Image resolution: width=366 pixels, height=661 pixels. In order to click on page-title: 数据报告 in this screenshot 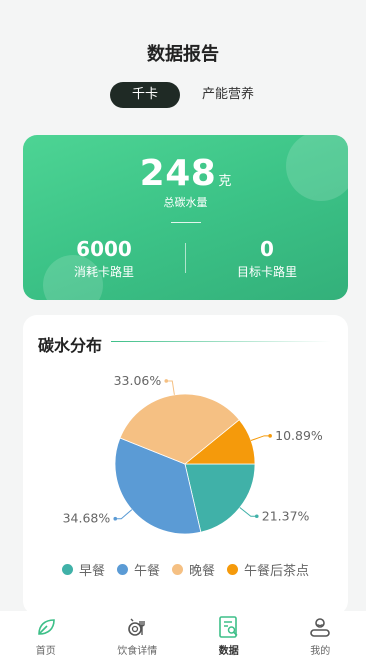, I will do `click(183, 54)`.